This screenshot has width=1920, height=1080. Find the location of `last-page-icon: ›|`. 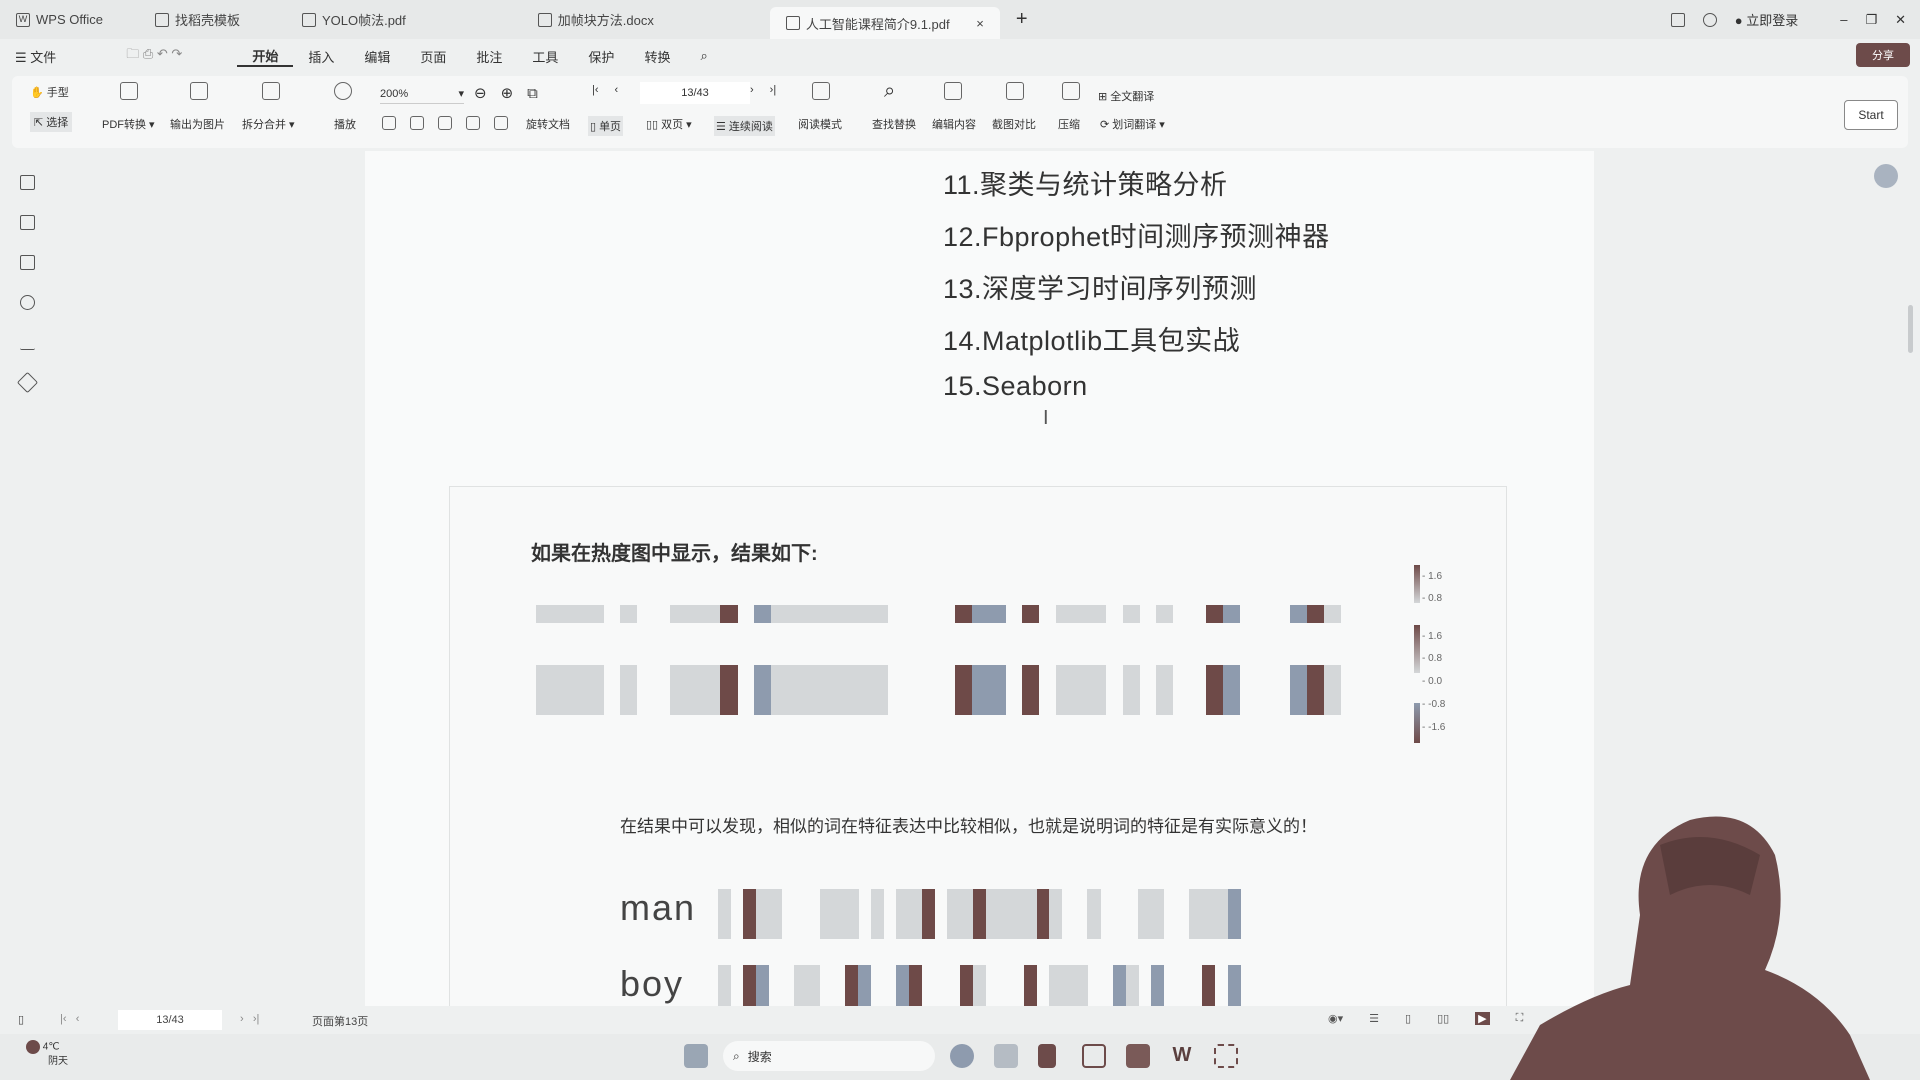

last-page-icon: ›| is located at coordinates (773, 90).